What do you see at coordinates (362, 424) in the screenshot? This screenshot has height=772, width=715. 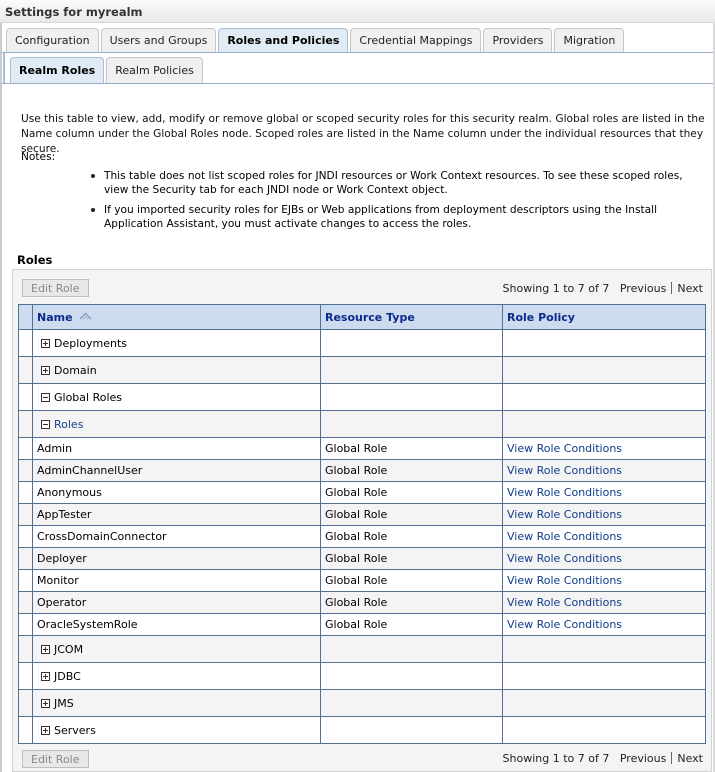 I see `tree-row-roles: Roles` at bounding box center [362, 424].